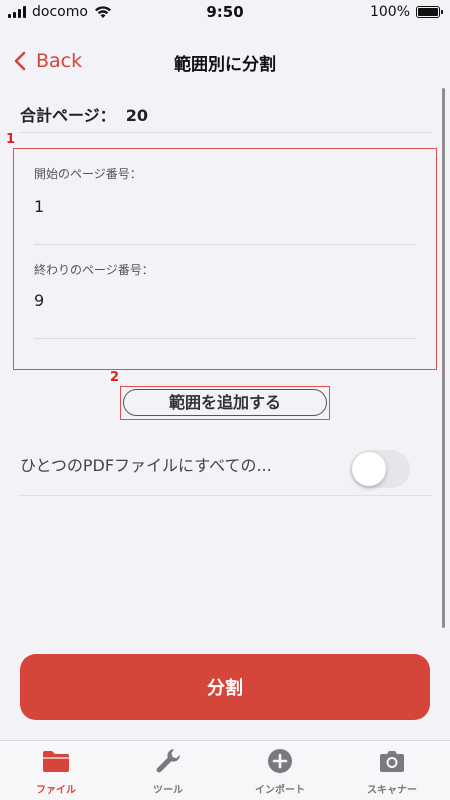 The height and width of the screenshot is (800, 450). I want to click on back-label: Back, so click(59, 61).